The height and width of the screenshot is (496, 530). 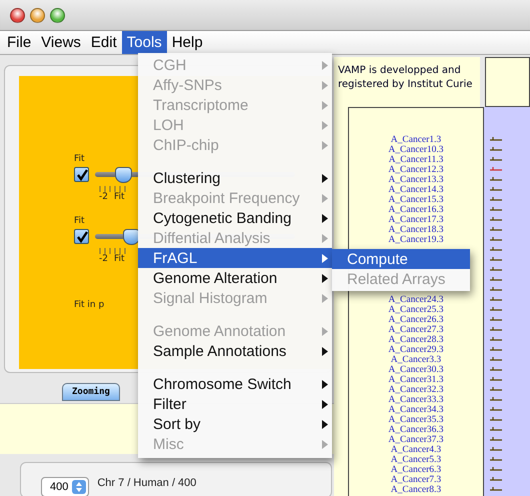 I want to click on sample-name: A_Cancer7.3, so click(x=416, y=480).